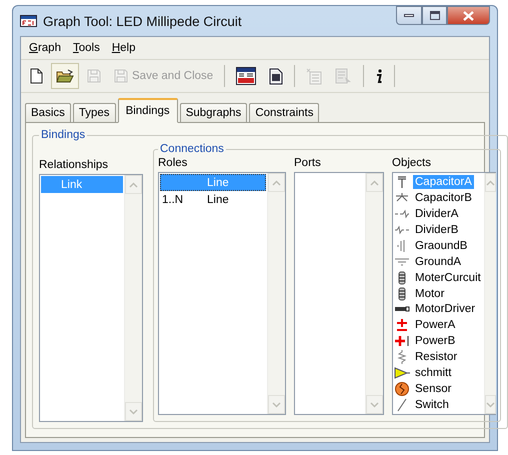 The image size is (508, 455). Describe the element at coordinates (435, 341) in the screenshot. I see `list-item: PowerB` at that location.